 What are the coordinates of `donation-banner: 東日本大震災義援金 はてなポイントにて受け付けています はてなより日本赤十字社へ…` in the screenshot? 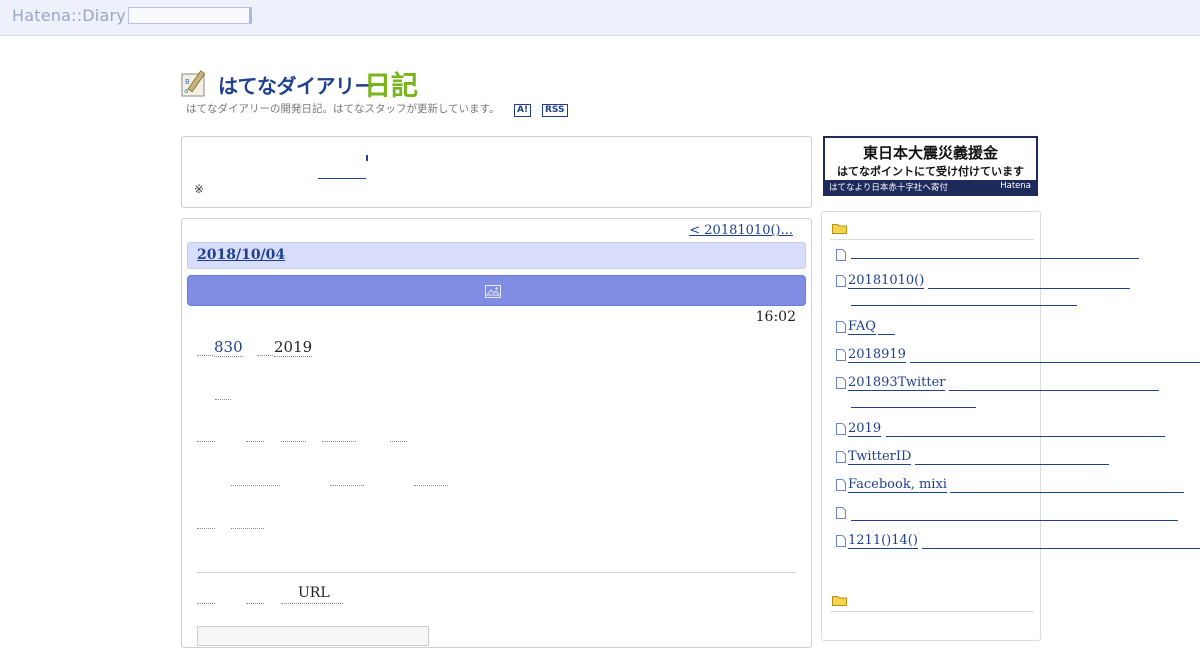 It's located at (930, 166).